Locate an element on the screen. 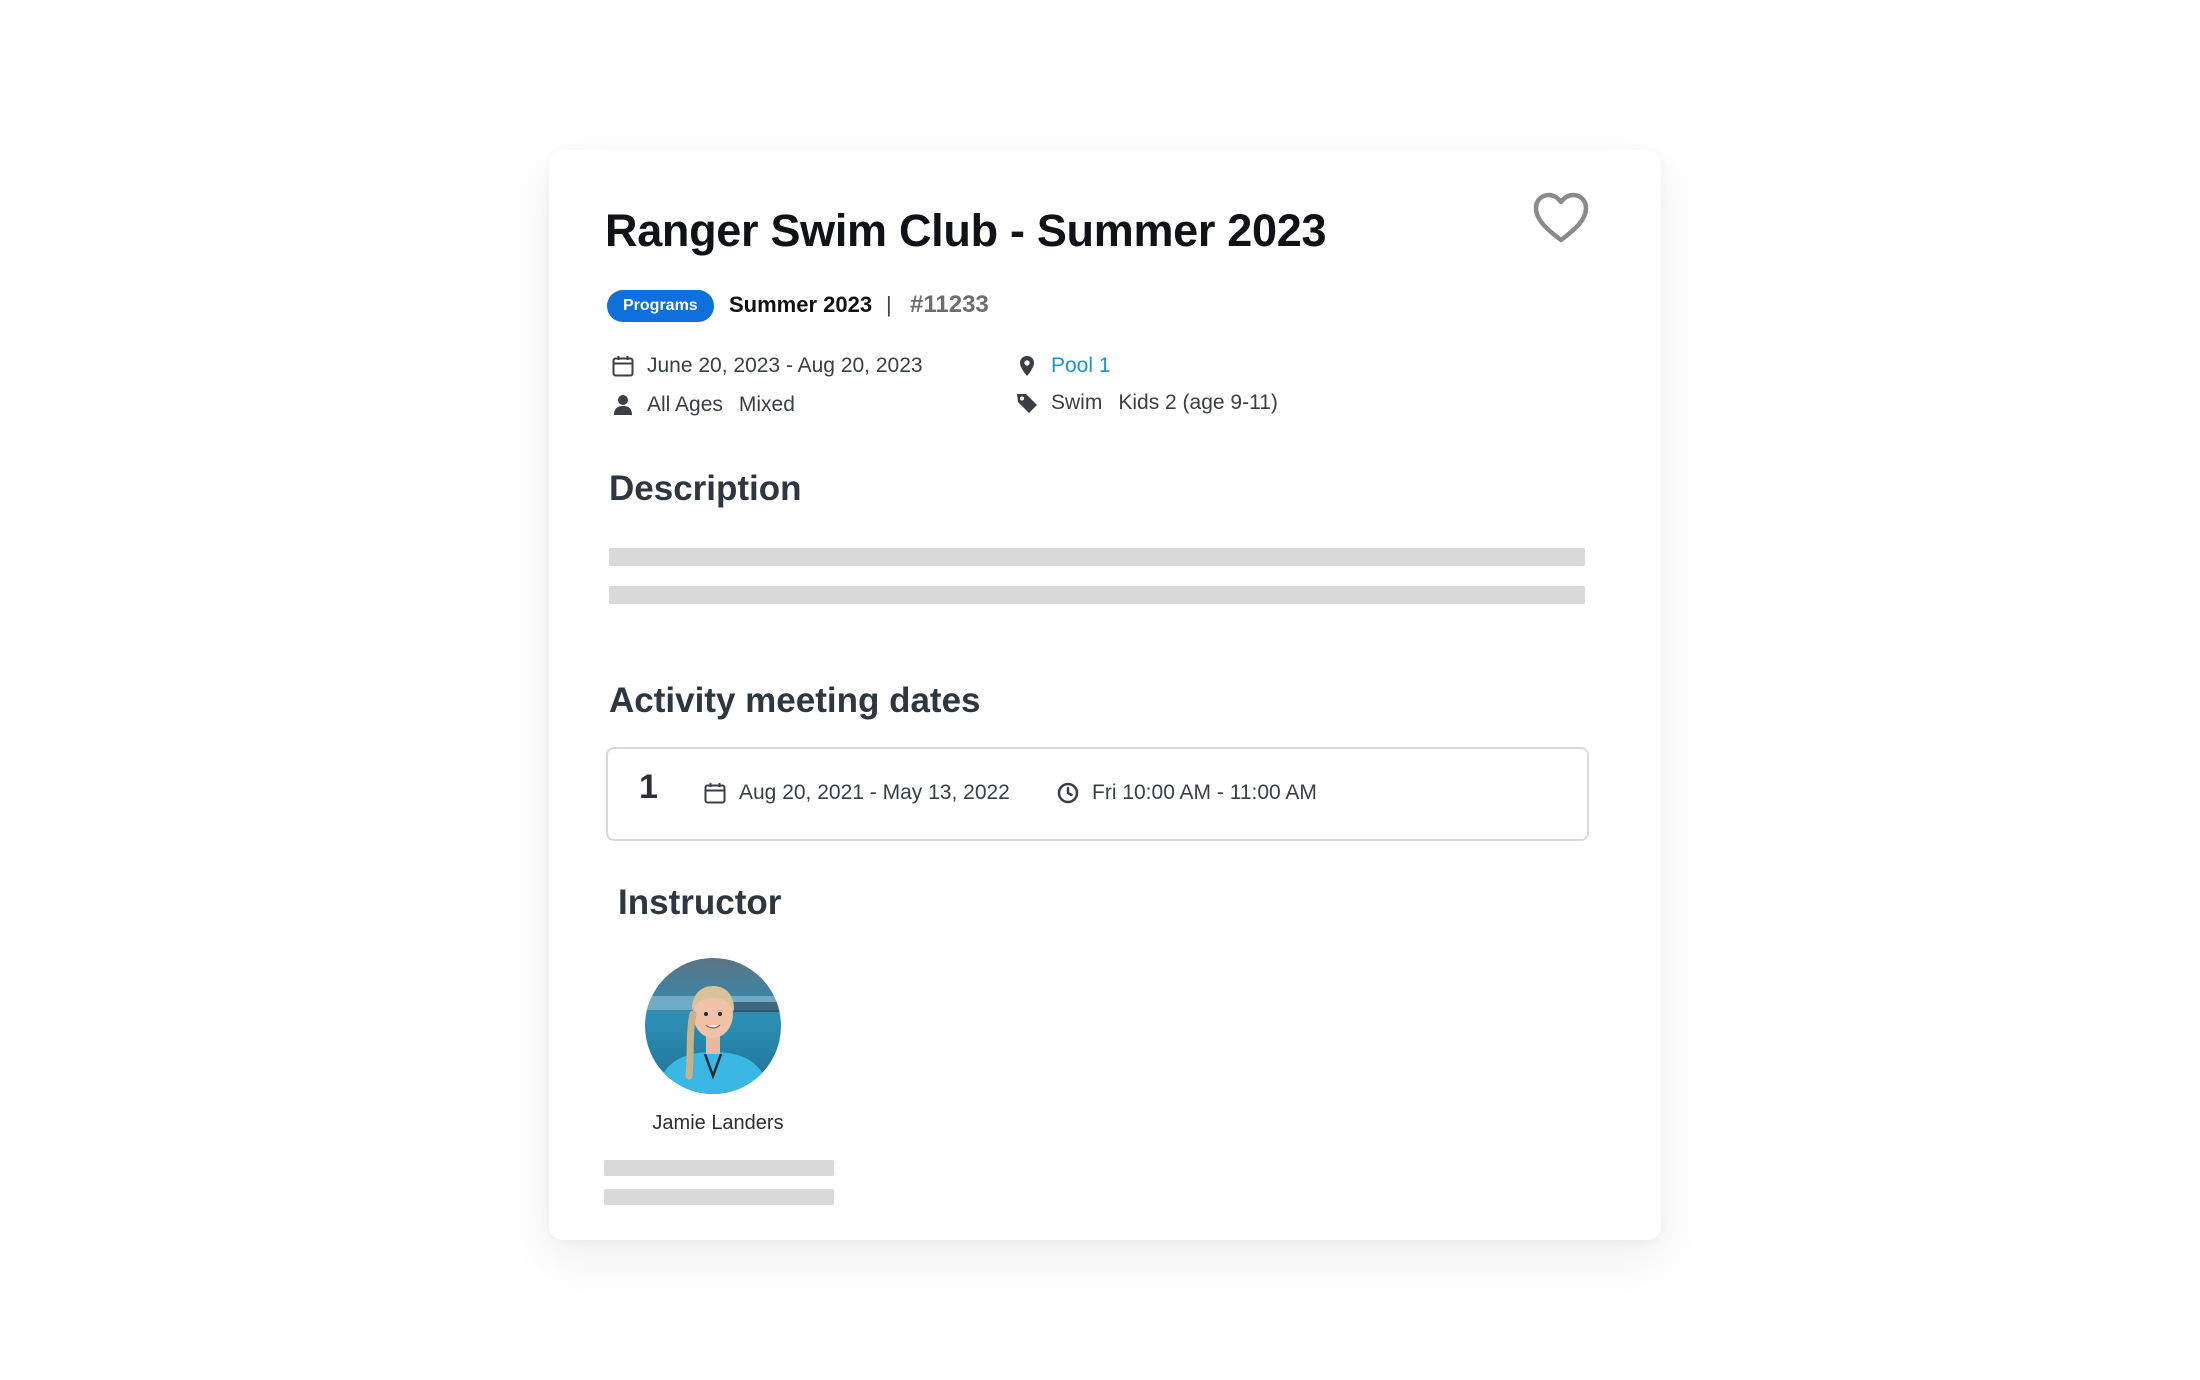  description-heading: Description is located at coordinates (705, 488).